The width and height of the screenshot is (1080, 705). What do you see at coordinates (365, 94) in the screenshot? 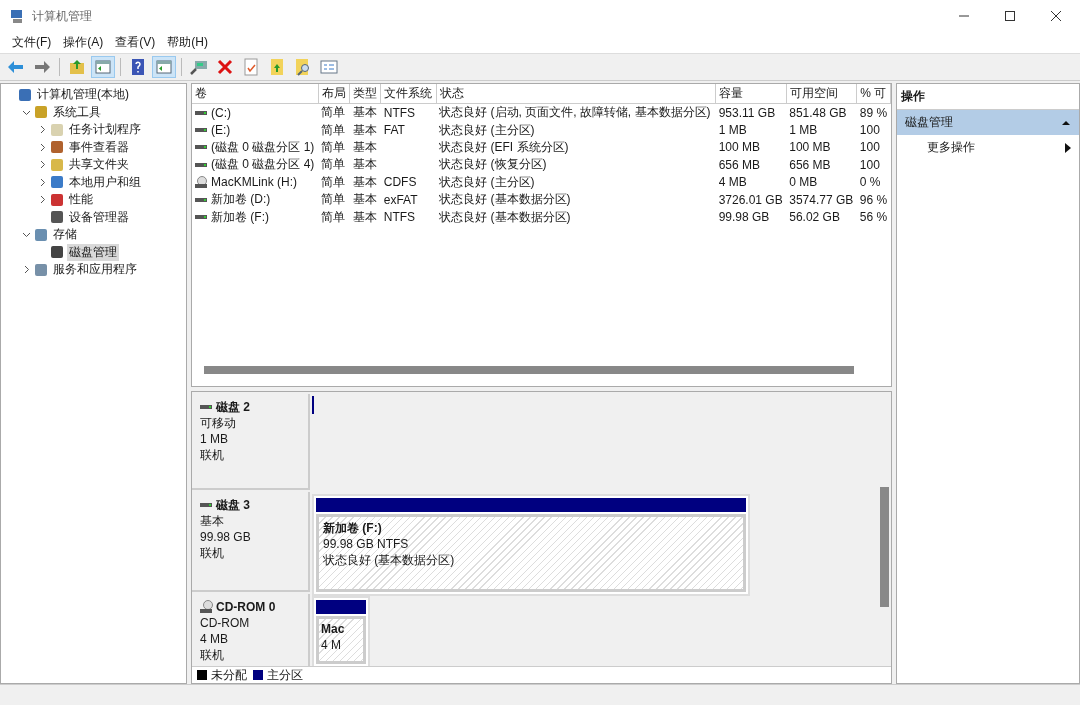
I see `column-header: 类型` at bounding box center [365, 94].